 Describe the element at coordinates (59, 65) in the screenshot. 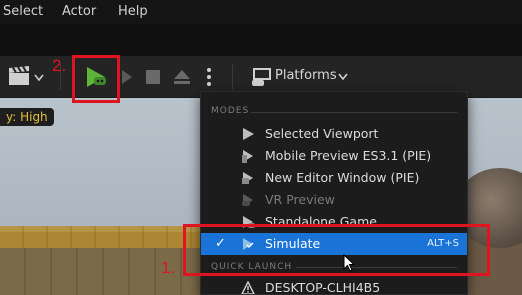

I see `annotation-label-2: 2.` at that location.